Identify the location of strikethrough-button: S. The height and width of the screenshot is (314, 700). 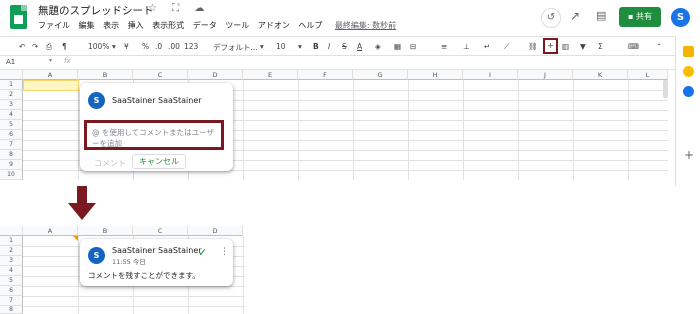
(344, 46).